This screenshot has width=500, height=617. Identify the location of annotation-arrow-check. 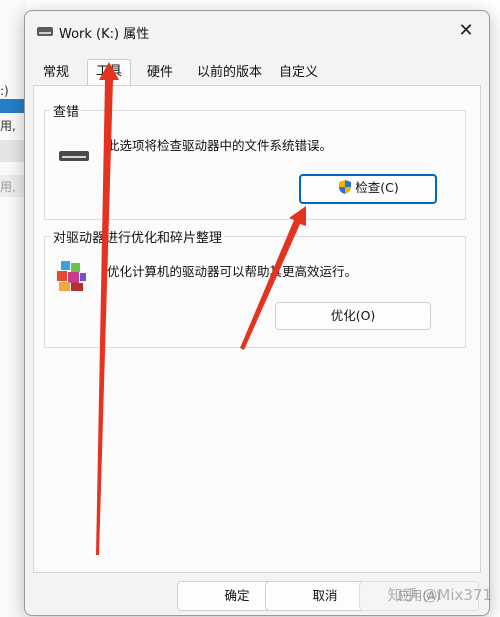
(273, 278).